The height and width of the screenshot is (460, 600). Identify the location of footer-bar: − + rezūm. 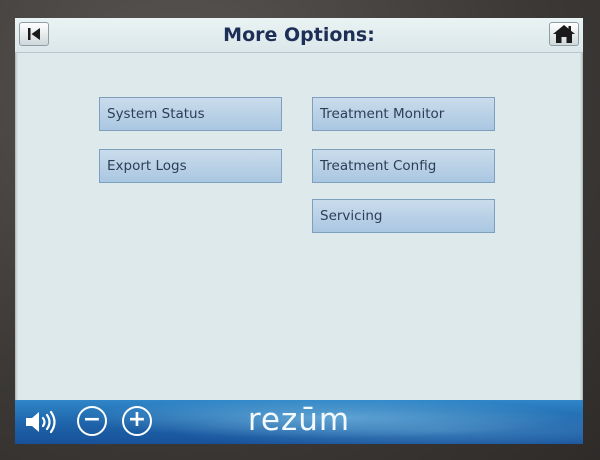
(299, 422).